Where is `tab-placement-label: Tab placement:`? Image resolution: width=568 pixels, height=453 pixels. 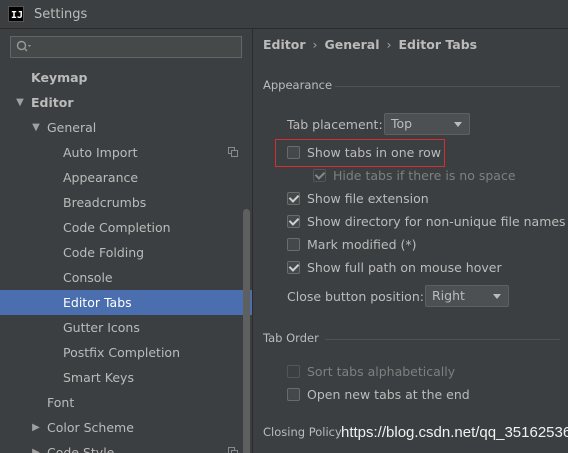
tab-placement-label: Tab placement: is located at coordinates (335, 125).